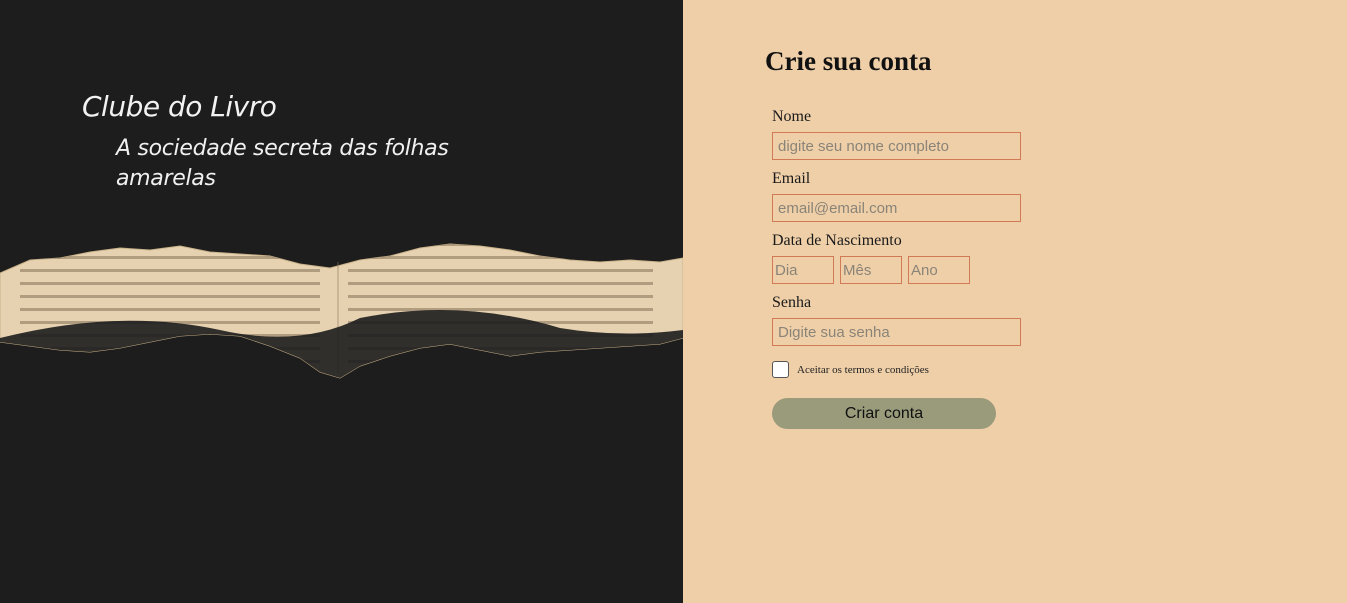  I want to click on day-input, so click(803, 270).